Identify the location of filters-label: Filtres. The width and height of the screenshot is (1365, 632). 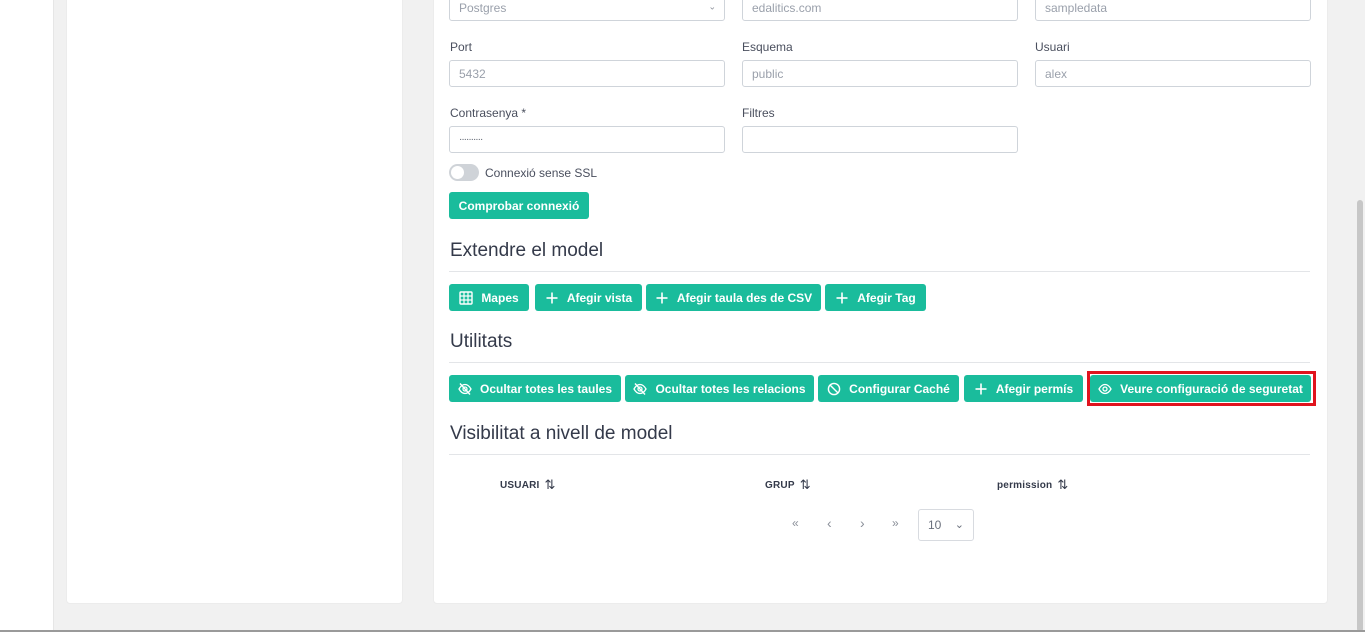
(758, 113).